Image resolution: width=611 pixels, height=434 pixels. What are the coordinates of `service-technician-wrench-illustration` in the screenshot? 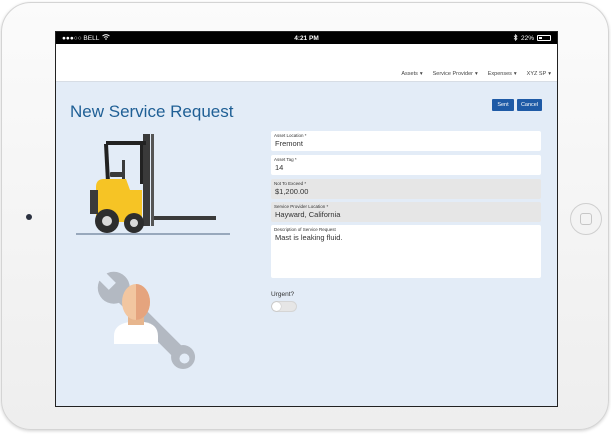 It's located at (146, 320).